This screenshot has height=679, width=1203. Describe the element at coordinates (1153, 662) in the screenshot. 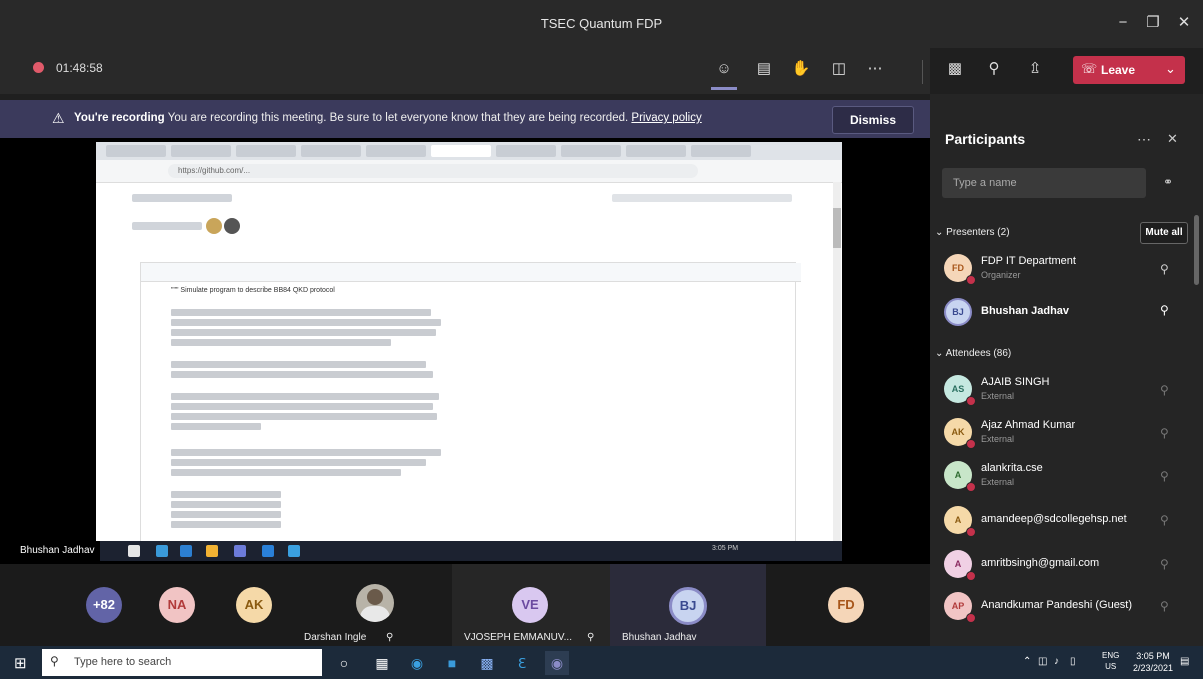

I see `taskbar-clock: 3:05 PM 2/23/2021` at that location.